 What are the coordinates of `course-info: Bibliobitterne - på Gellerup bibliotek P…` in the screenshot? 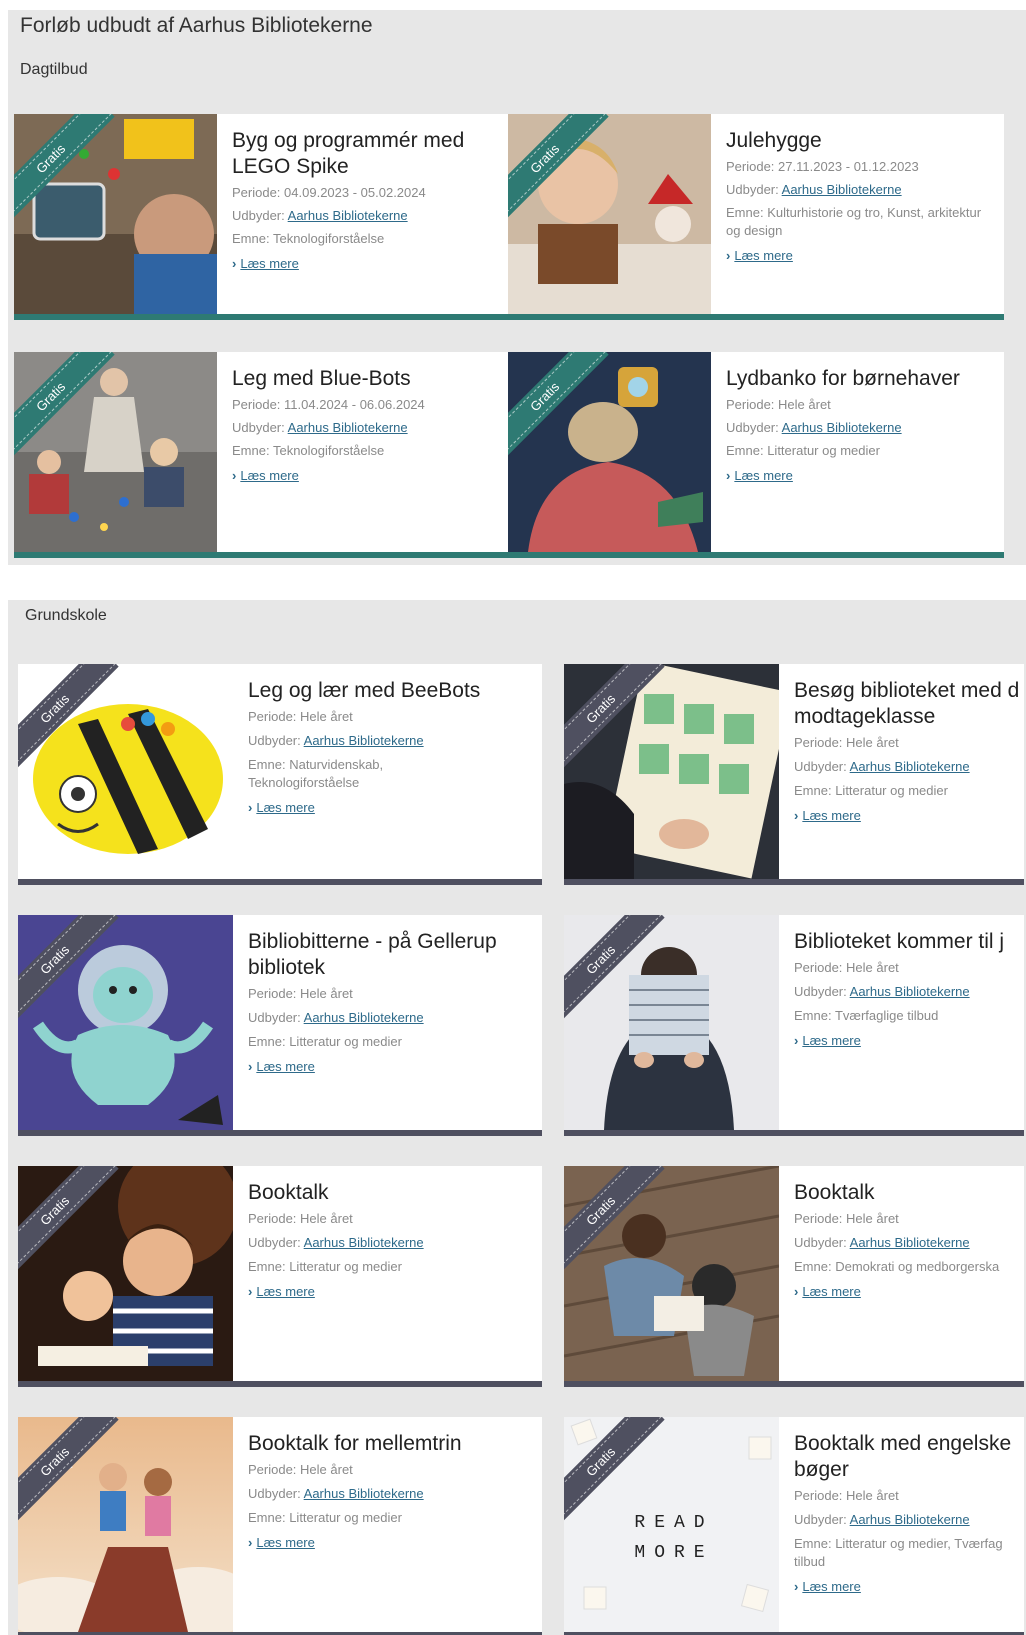 It's located at (395, 1001).